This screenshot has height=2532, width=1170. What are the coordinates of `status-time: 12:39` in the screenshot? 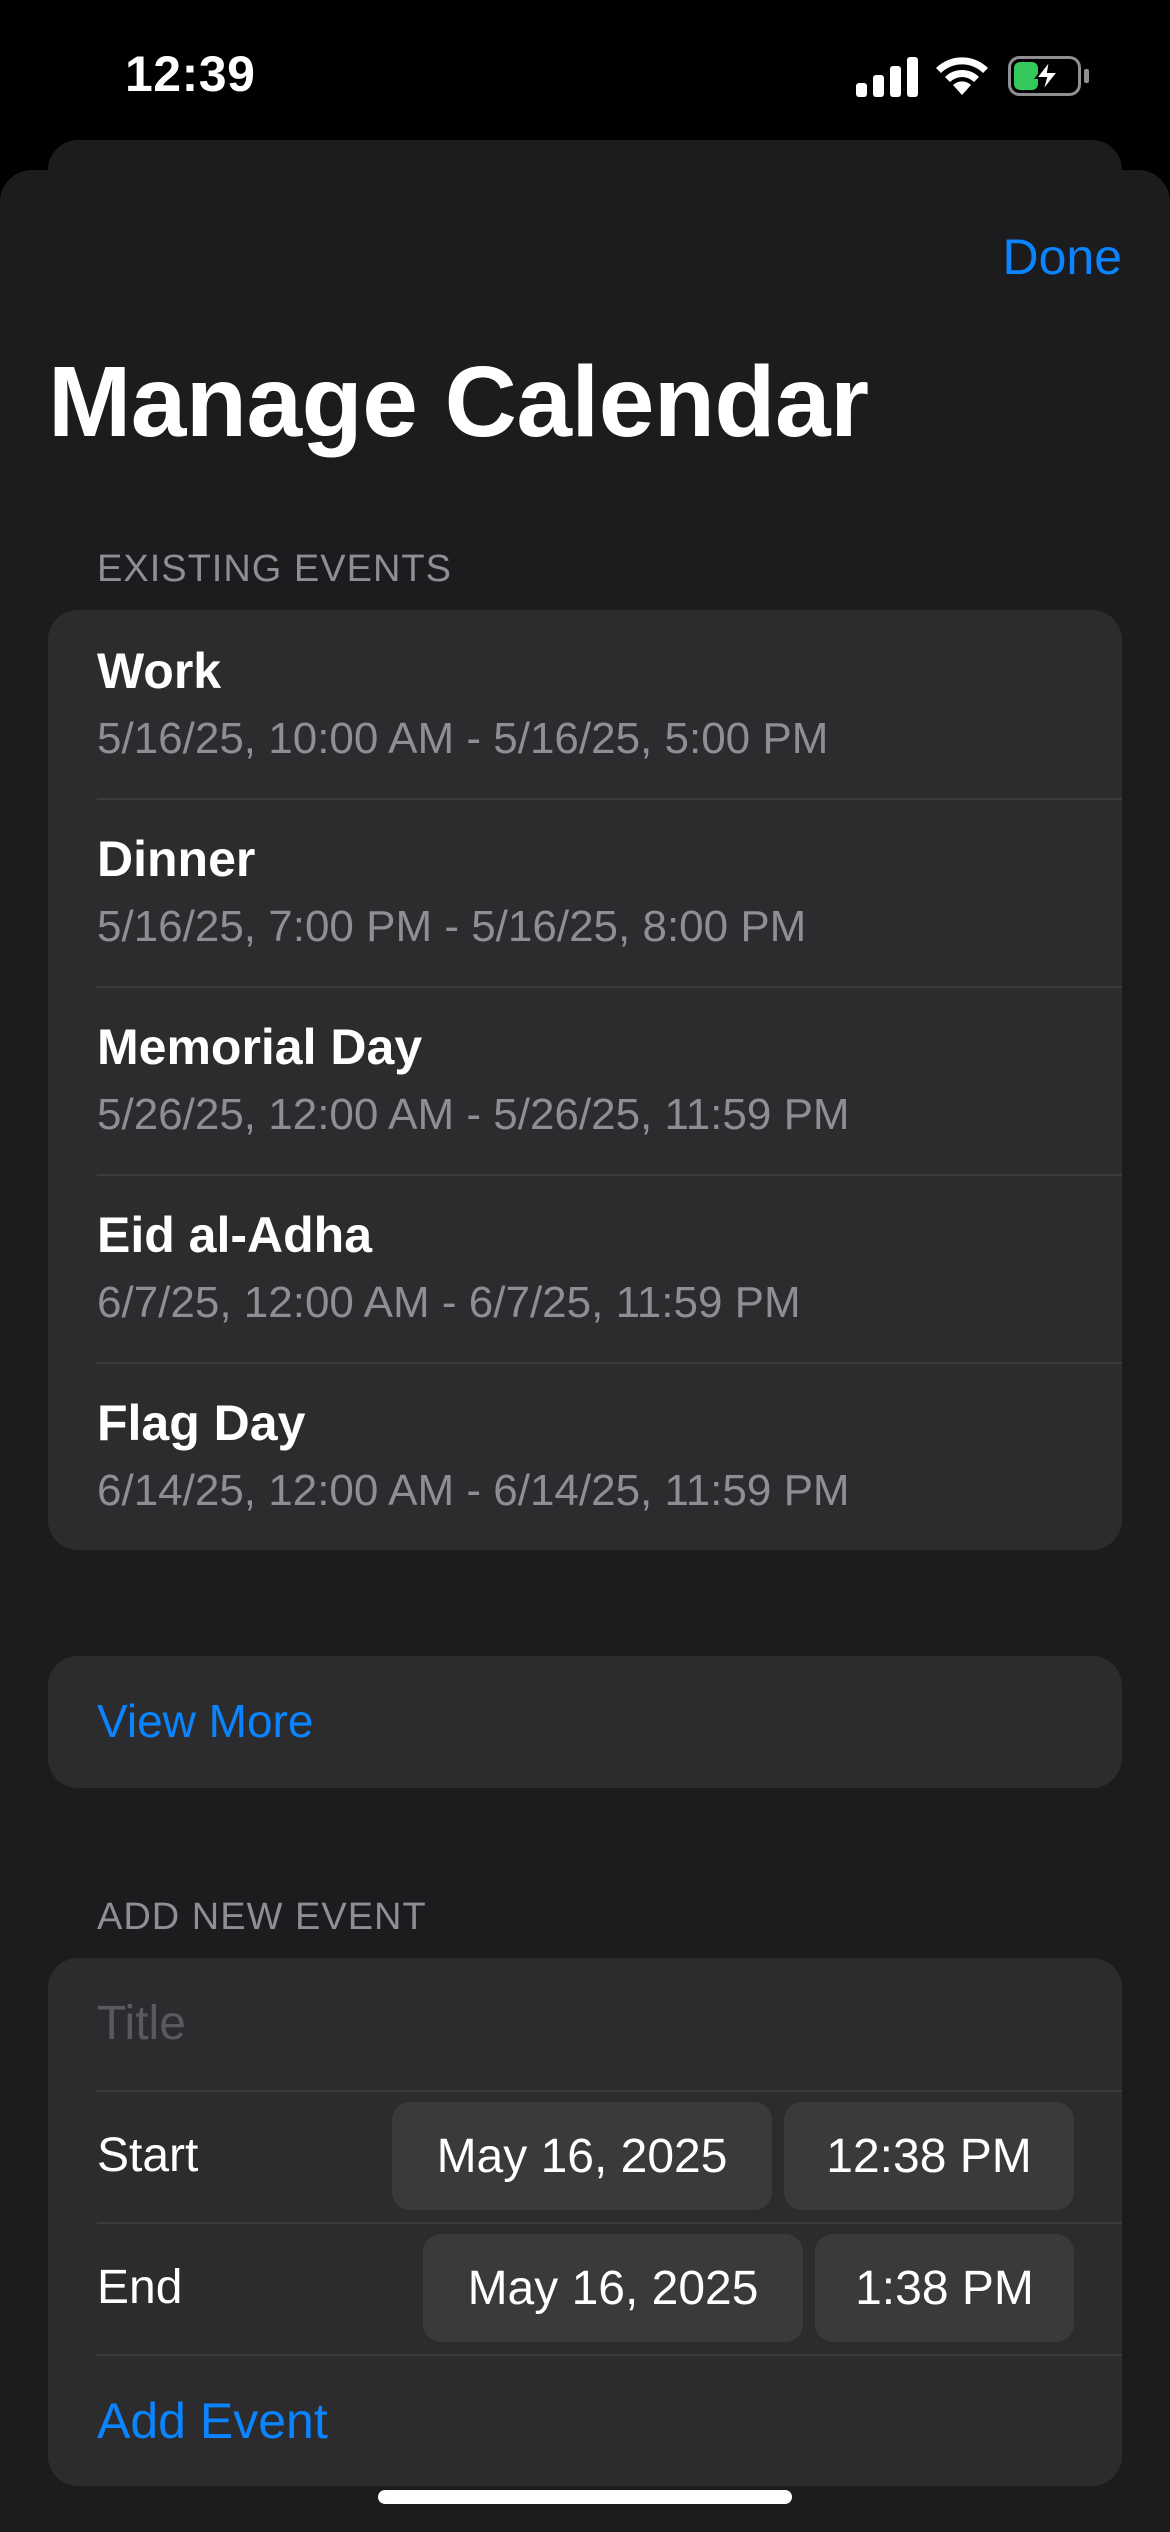 It's located at (190, 74).